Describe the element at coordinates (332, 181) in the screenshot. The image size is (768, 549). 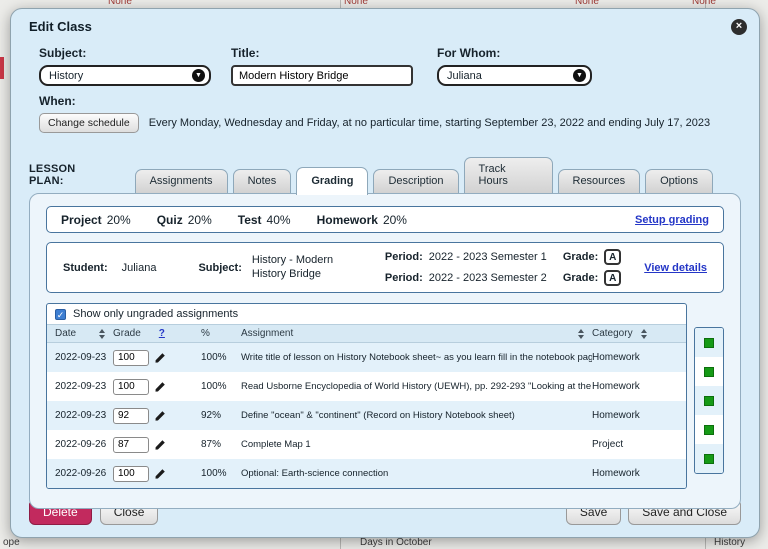
I see `tab-grading: Grading` at that location.